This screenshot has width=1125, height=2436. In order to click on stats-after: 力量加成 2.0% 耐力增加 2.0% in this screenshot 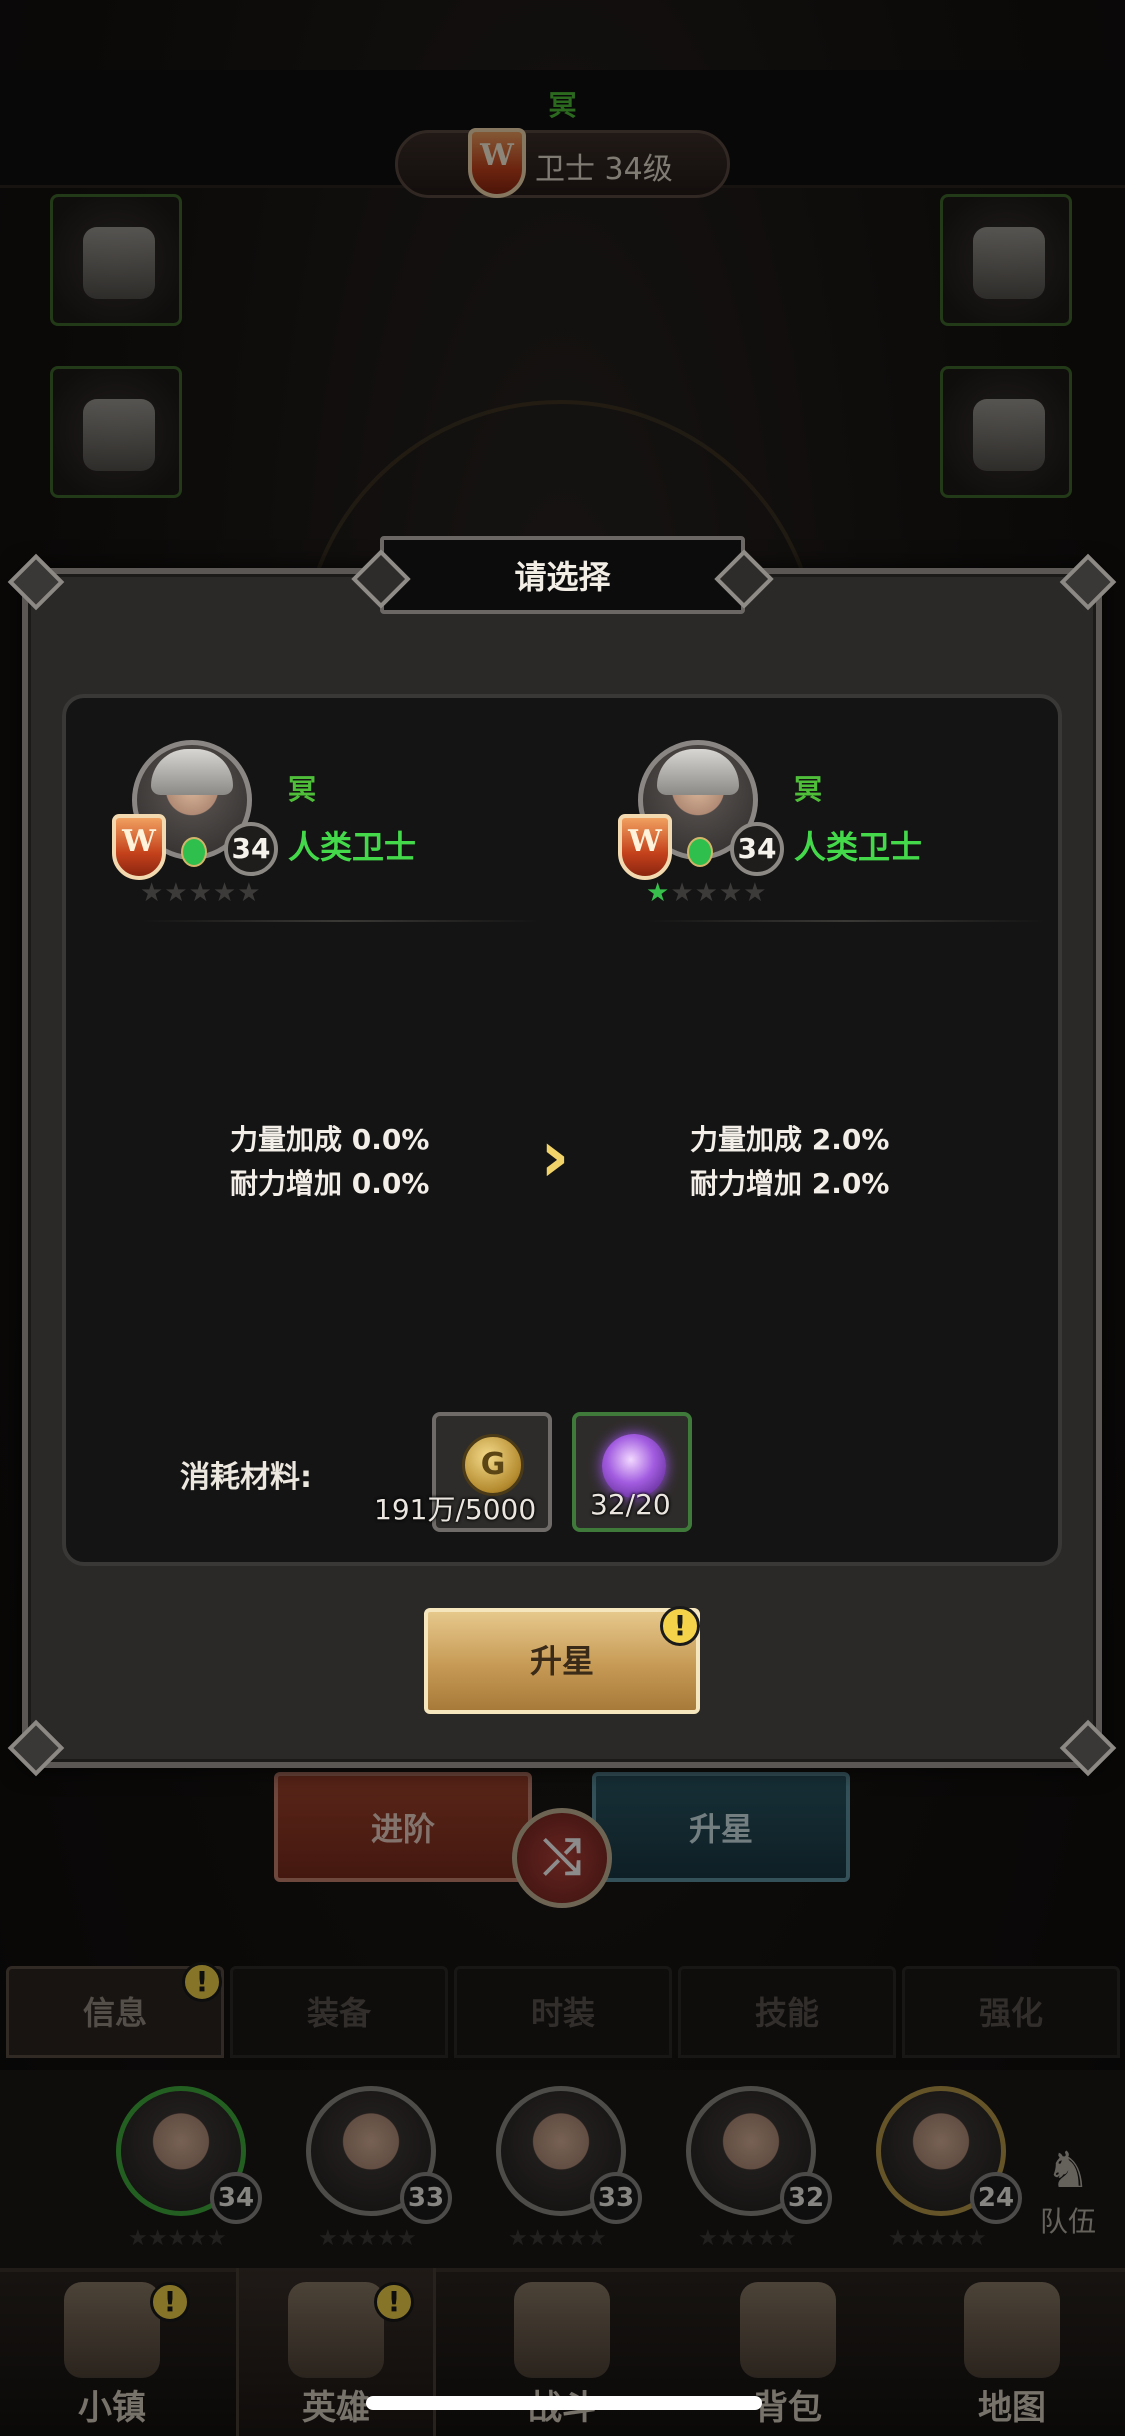, I will do `click(789, 1162)`.